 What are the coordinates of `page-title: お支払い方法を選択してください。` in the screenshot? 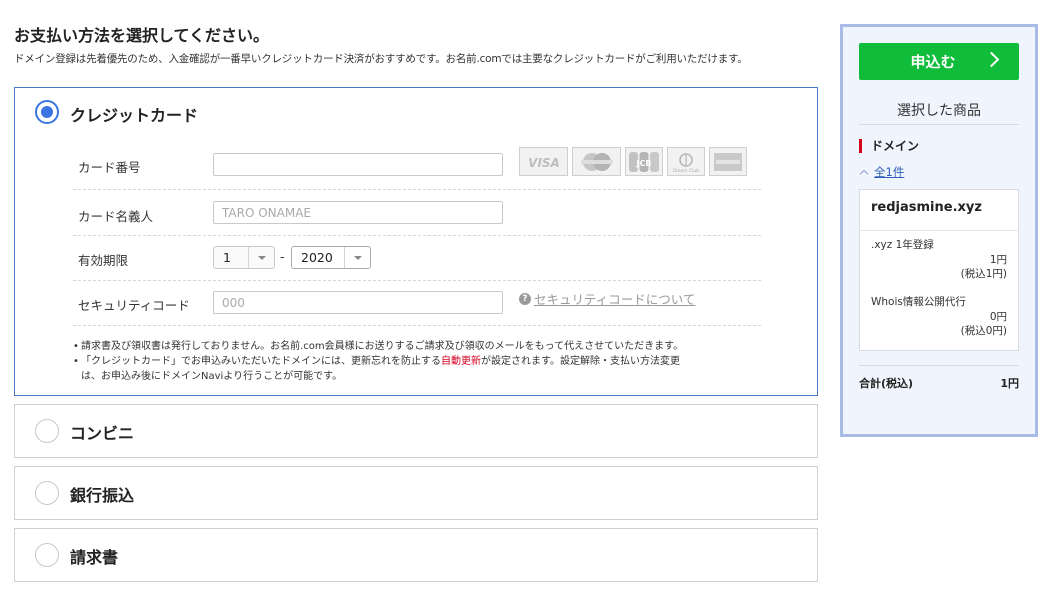 It's located at (142, 35).